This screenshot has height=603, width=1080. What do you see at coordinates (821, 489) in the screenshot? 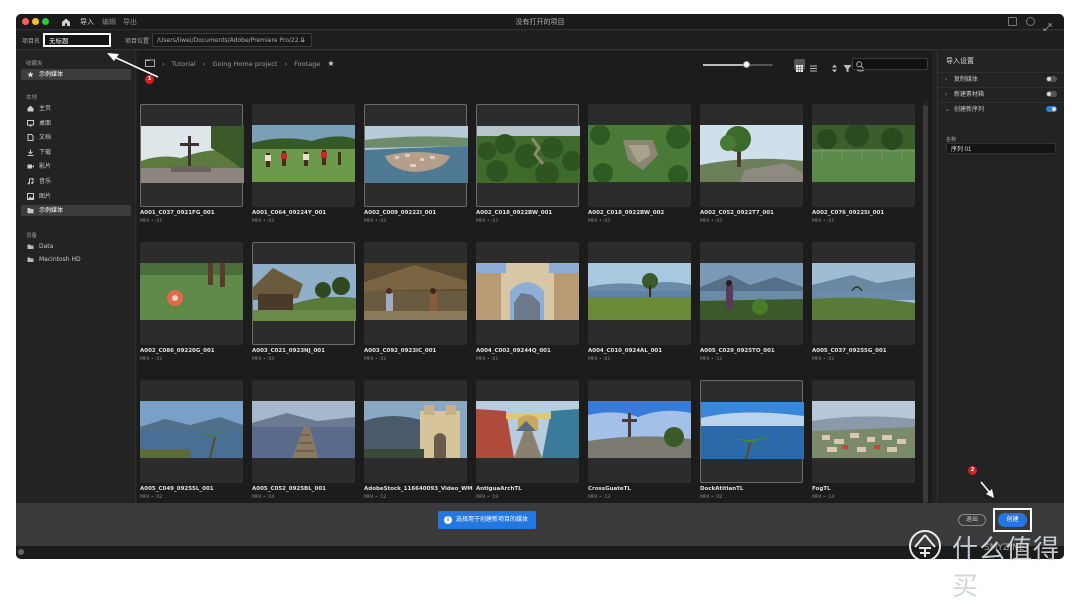
I see `media-name: FogTL` at bounding box center [821, 489].